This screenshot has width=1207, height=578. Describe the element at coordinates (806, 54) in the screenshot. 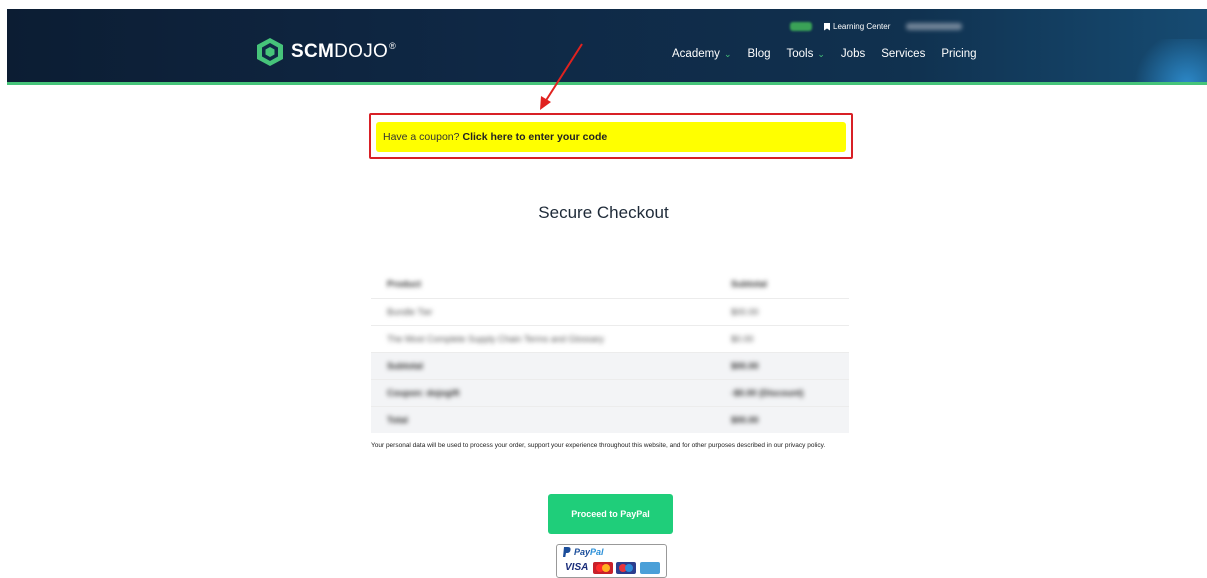

I see `nav-tools: Tools ⌄` at that location.